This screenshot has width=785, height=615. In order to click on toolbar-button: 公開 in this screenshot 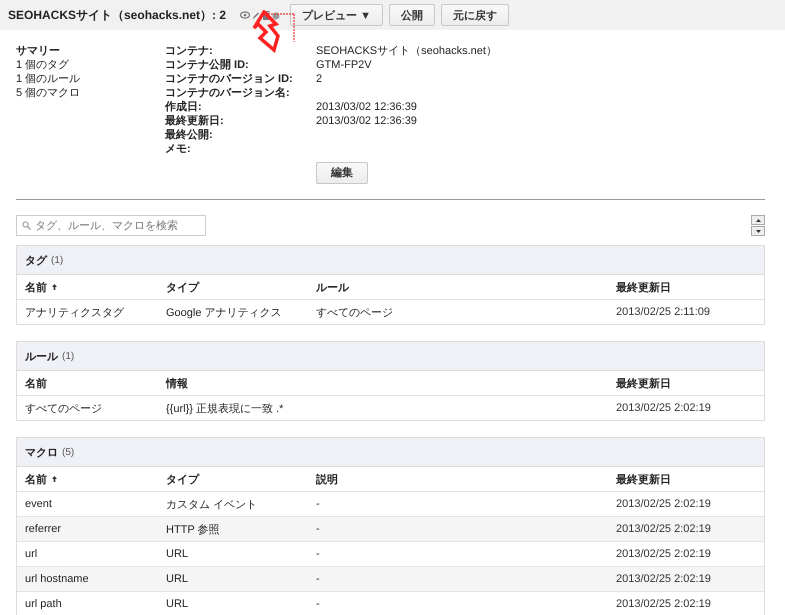, I will do `click(412, 15)`.